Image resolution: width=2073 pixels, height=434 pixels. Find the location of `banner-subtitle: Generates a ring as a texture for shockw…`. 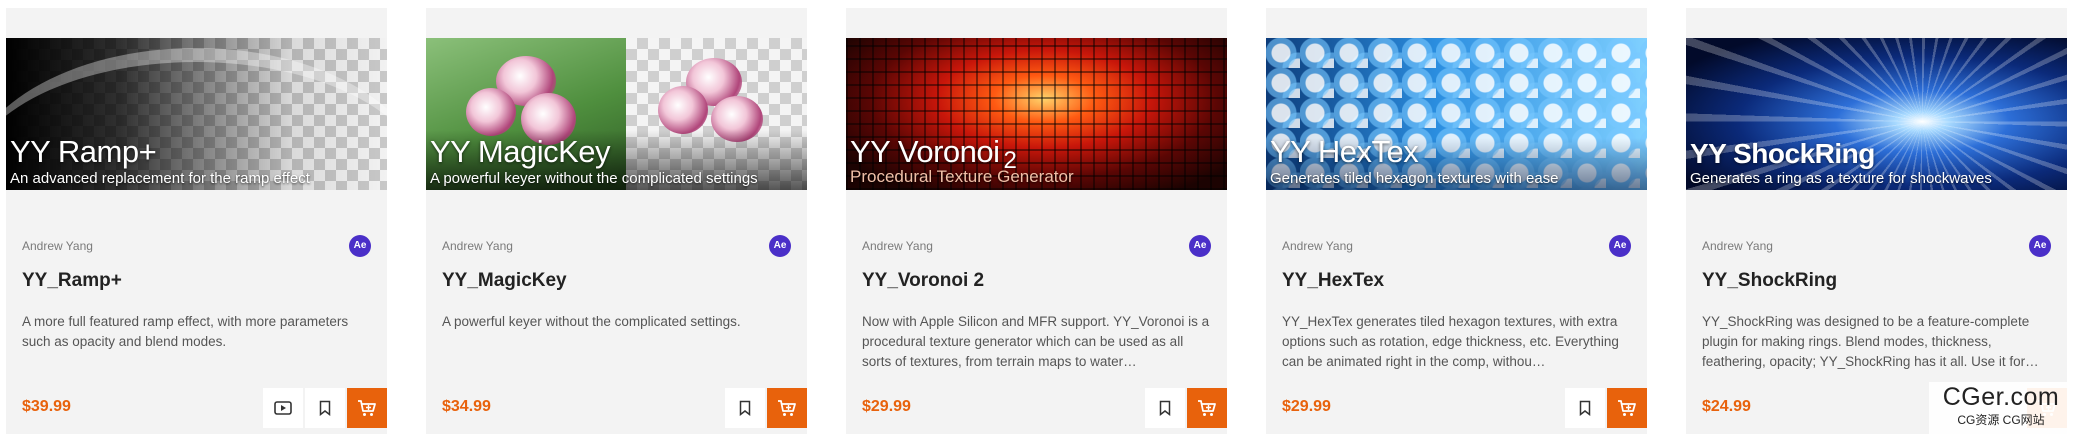

banner-subtitle: Generates a ring as a texture for shockw… is located at coordinates (1841, 178).